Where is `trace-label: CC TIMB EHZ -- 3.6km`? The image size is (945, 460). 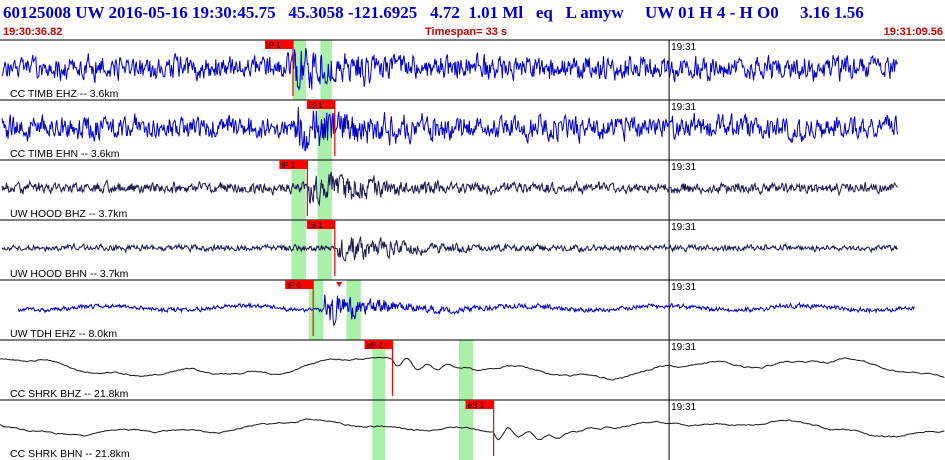
trace-label: CC TIMB EHZ -- 3.6km is located at coordinates (64, 94).